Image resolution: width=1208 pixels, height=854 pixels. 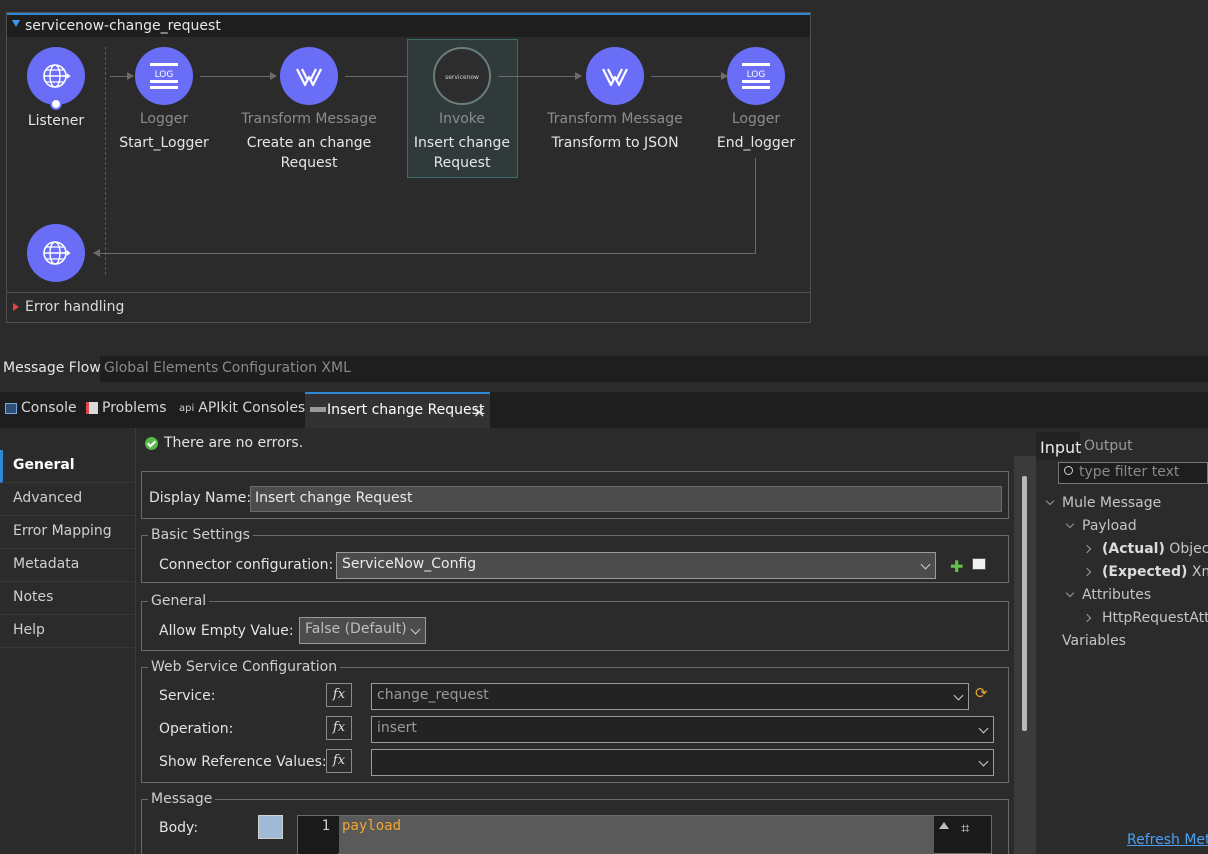 What do you see at coordinates (756, 143) in the screenshot?
I see `node-name: End_logger` at bounding box center [756, 143].